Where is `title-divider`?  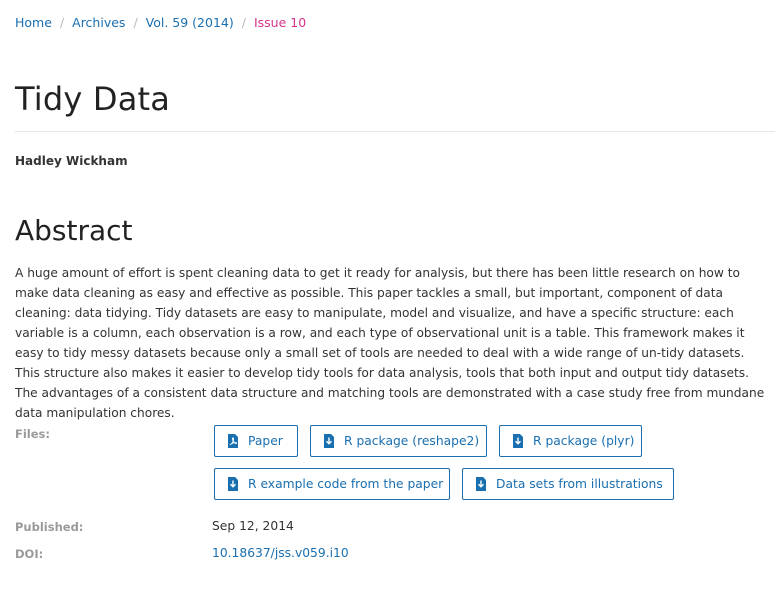
title-divider is located at coordinates (395, 131).